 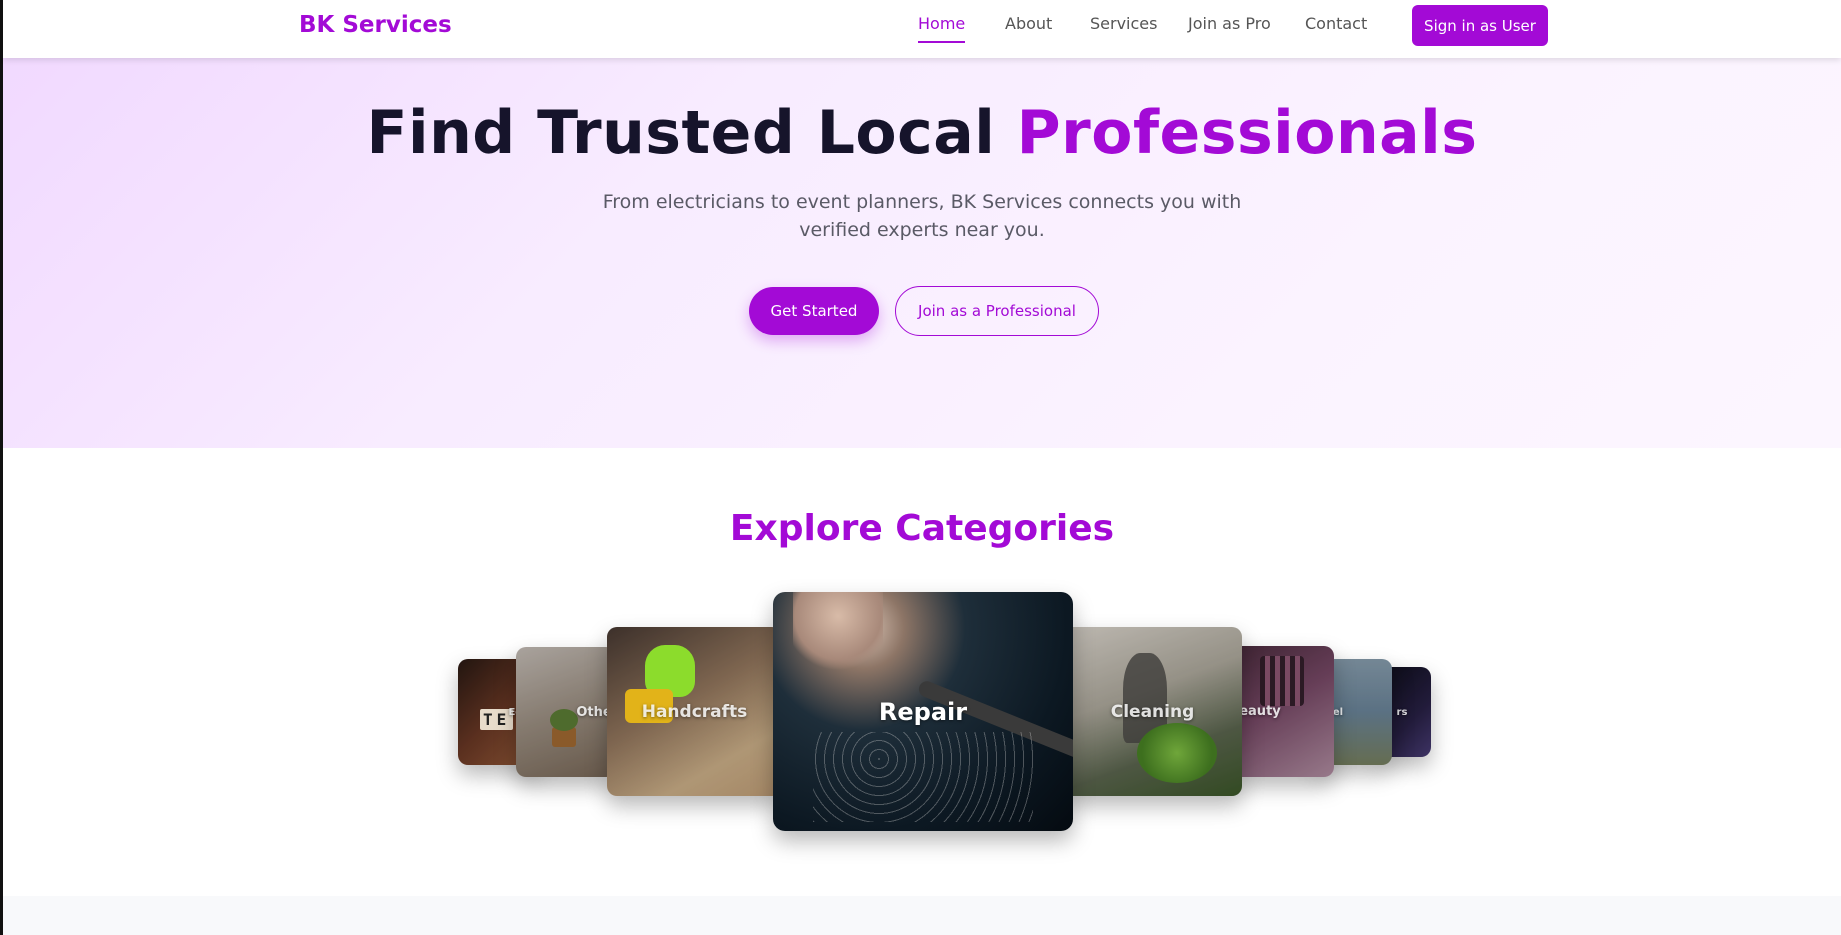 What do you see at coordinates (1177, 753) in the screenshot?
I see `plant-image` at bounding box center [1177, 753].